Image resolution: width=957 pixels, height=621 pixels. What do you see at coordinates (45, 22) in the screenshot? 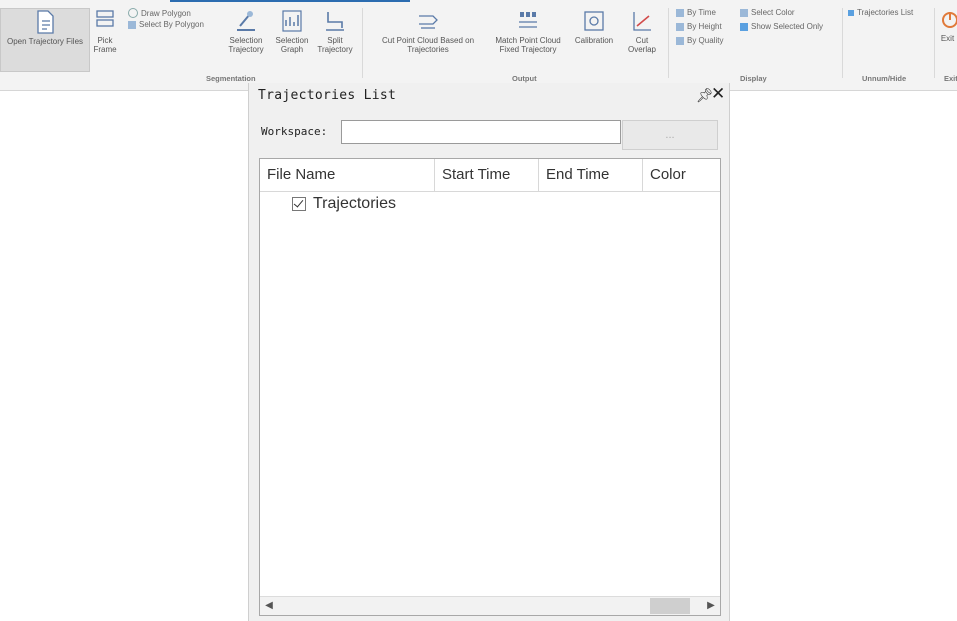
I see `document-icon` at bounding box center [45, 22].